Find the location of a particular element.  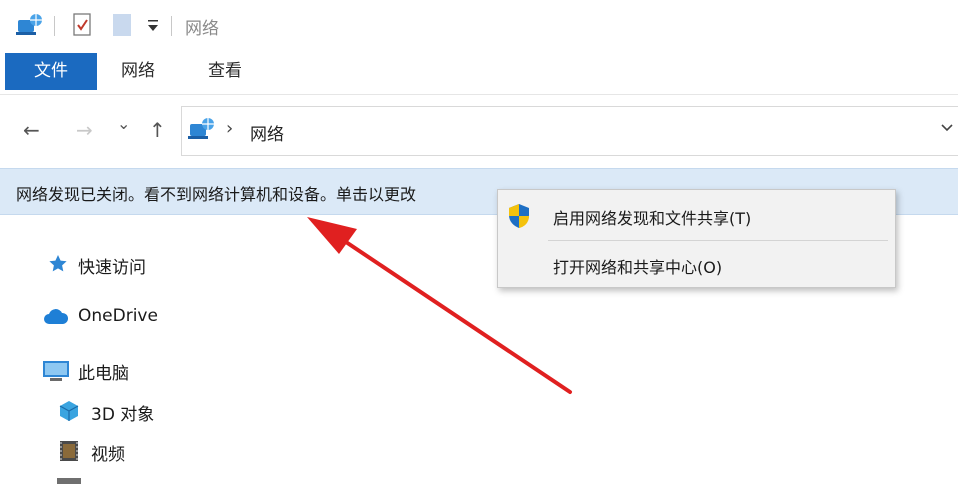

annotation-arrow is located at coordinates (439, 305).